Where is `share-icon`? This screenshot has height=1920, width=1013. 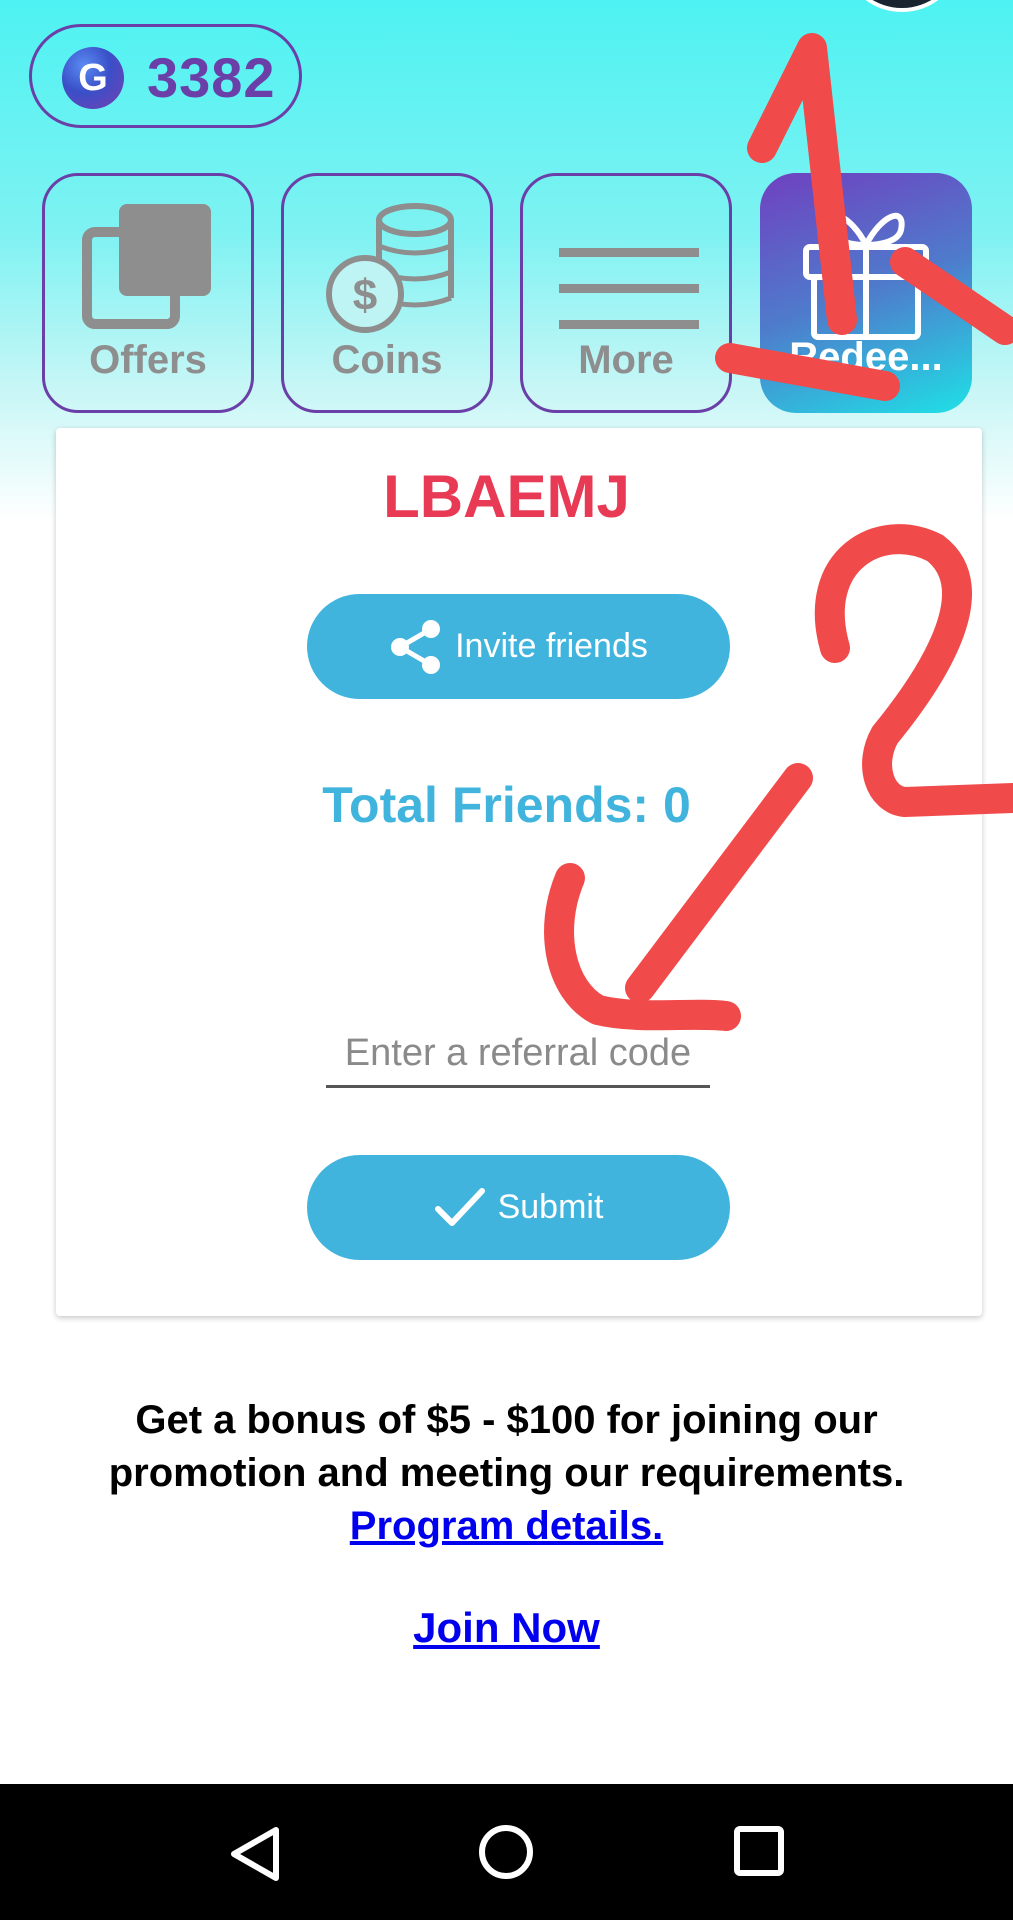 share-icon is located at coordinates (416, 646).